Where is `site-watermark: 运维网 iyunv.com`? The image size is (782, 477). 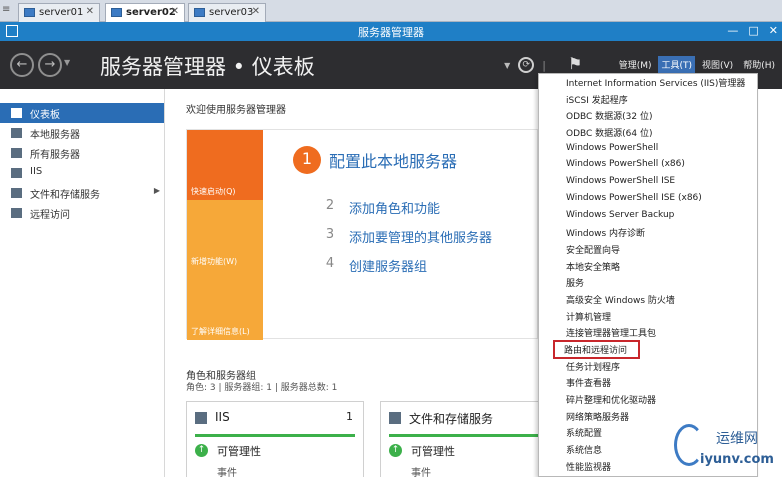
site-watermark: 运维网 iyunv.com is located at coordinates (725, 449).